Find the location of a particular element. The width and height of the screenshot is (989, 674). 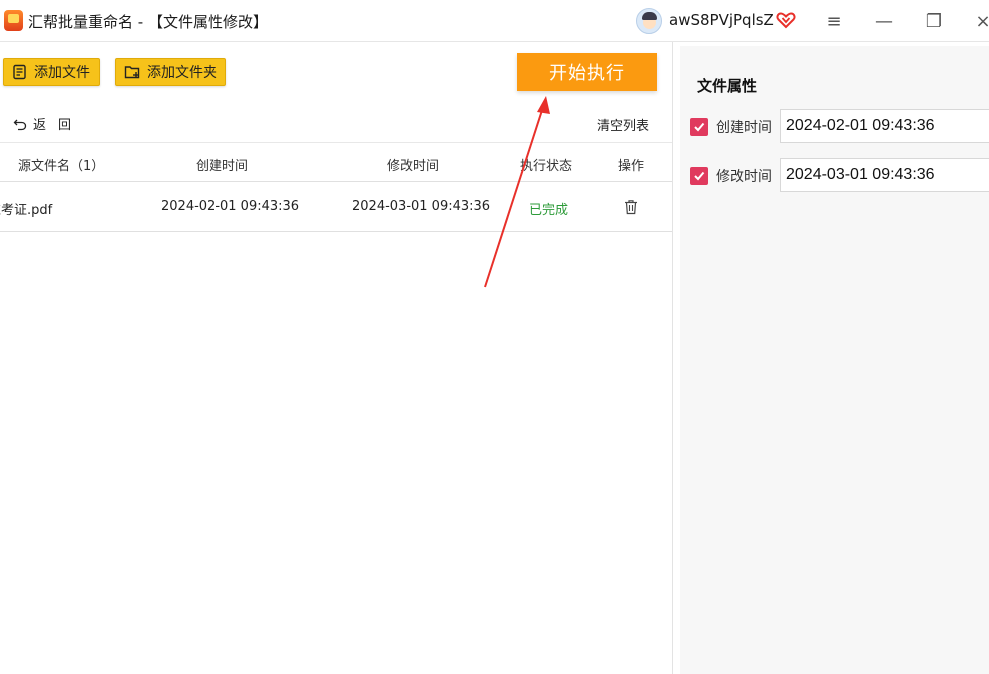

add-folder-label: 添加文件夹 is located at coordinates (182, 73).